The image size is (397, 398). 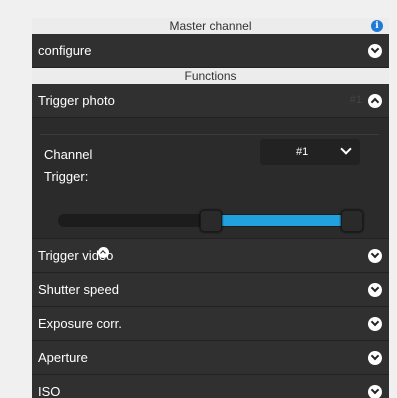 What do you see at coordinates (310, 152) in the screenshot?
I see `channel-select: #1` at bounding box center [310, 152].